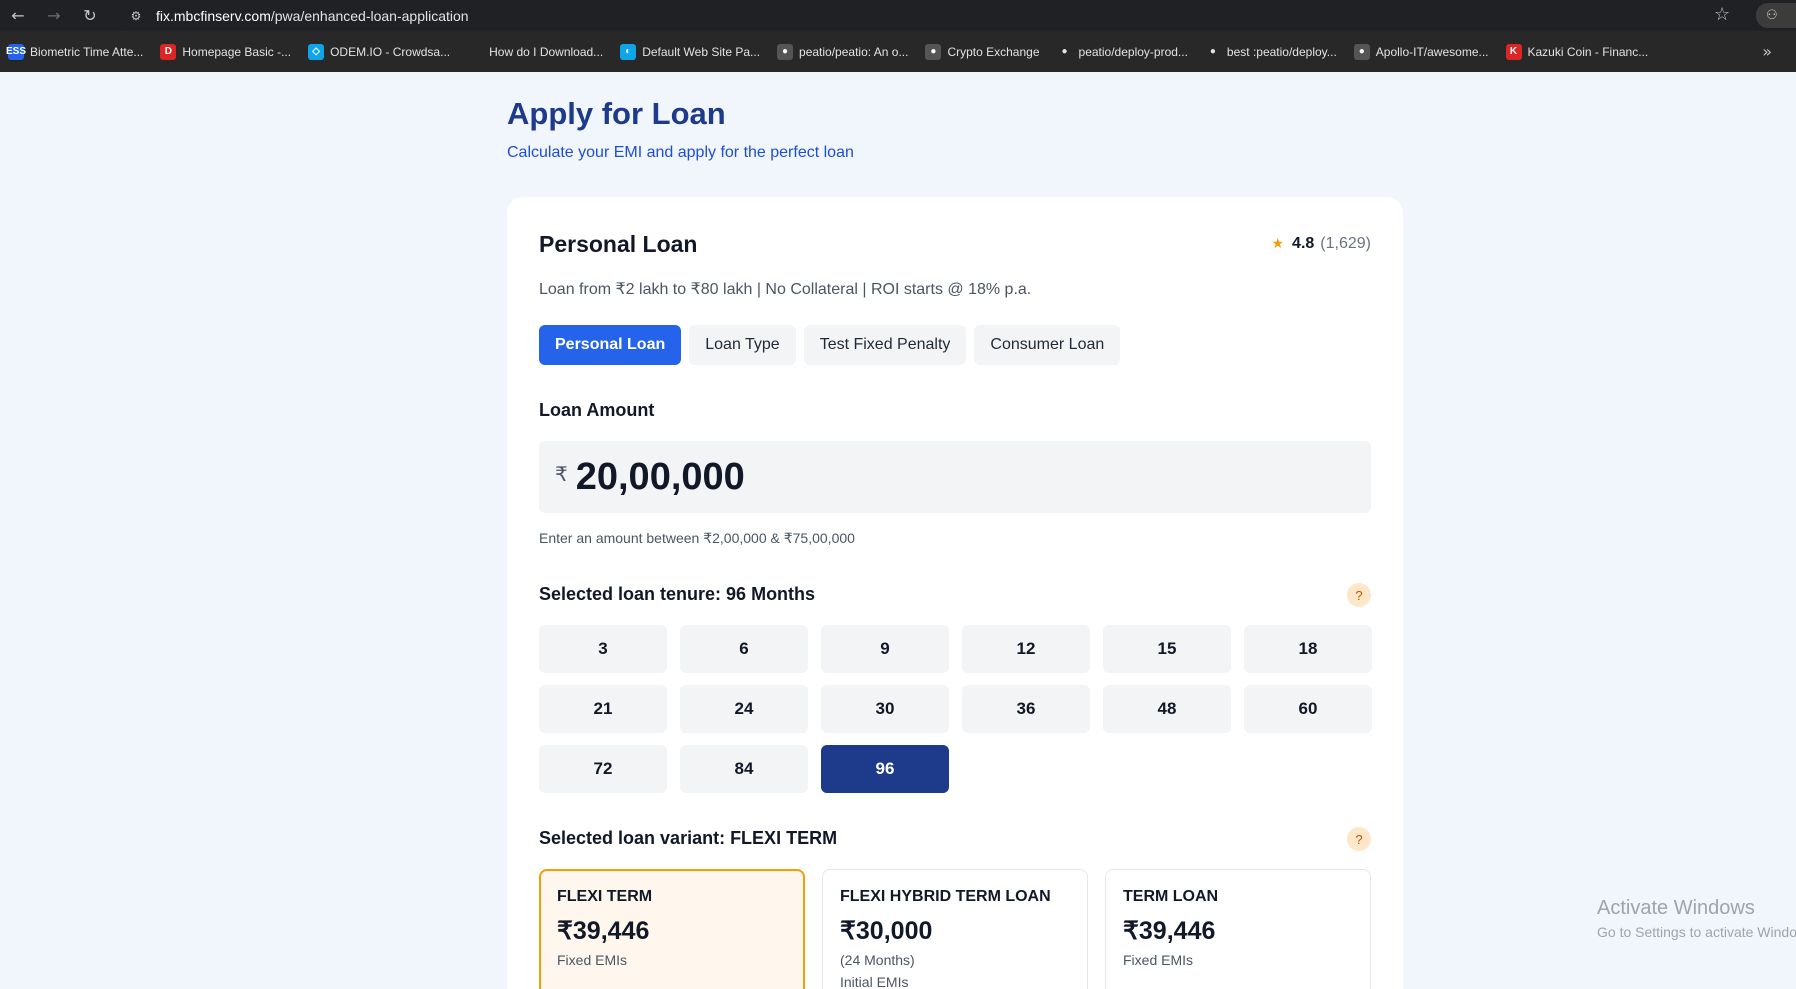 The image size is (1796, 989). I want to click on tenure-label: Selected loan tenure: 96 Months, so click(677, 594).